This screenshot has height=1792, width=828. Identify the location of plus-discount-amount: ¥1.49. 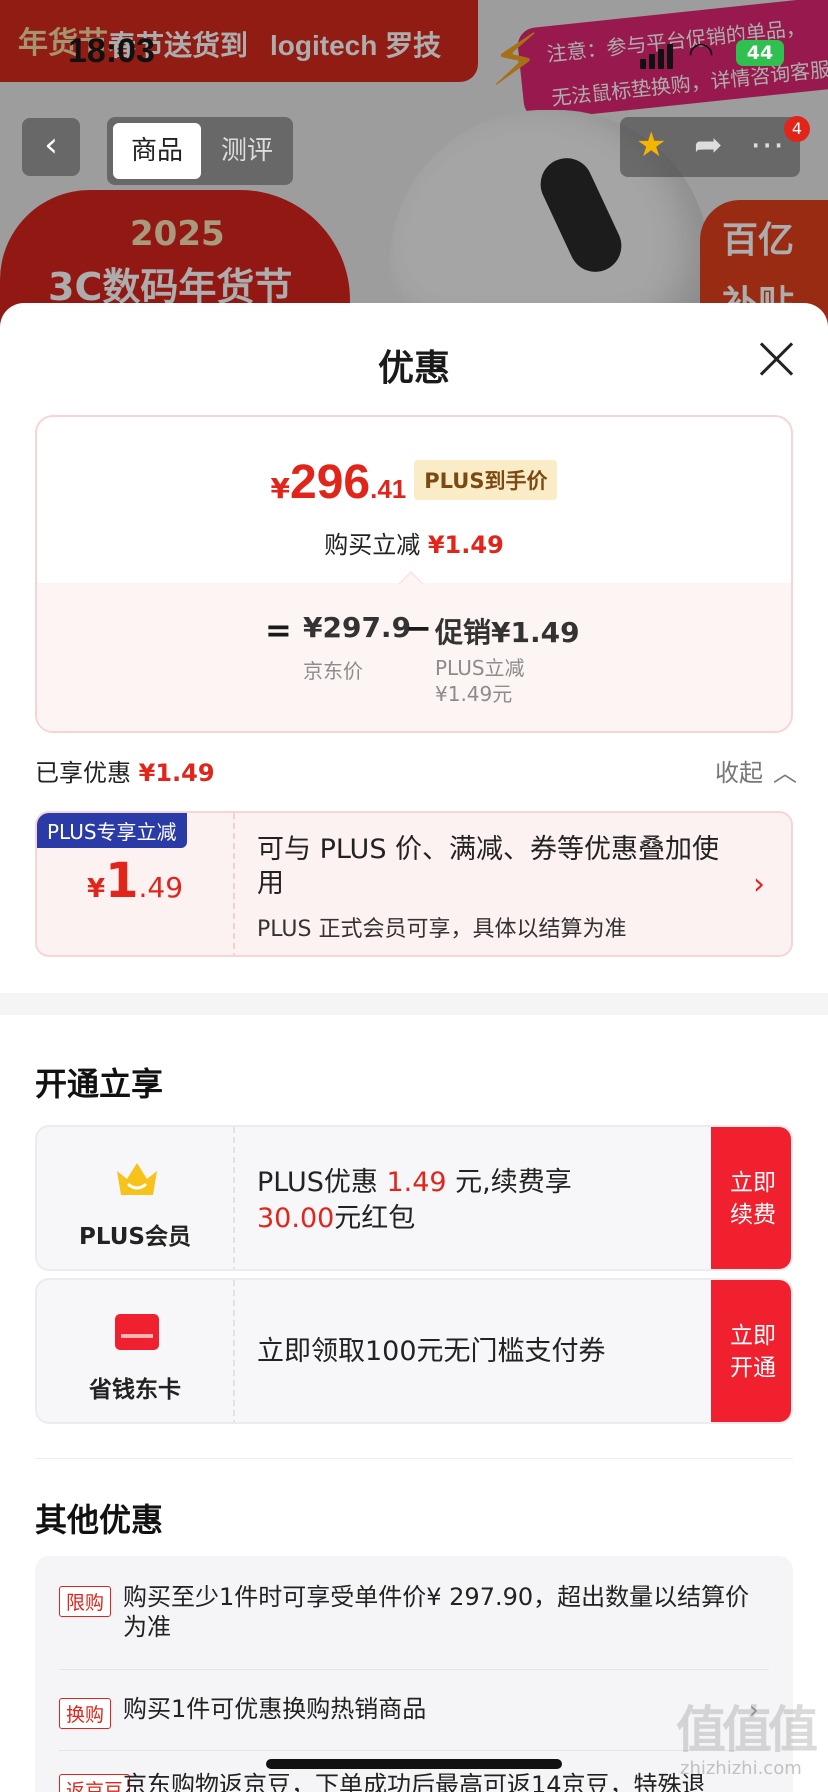
(135, 881).